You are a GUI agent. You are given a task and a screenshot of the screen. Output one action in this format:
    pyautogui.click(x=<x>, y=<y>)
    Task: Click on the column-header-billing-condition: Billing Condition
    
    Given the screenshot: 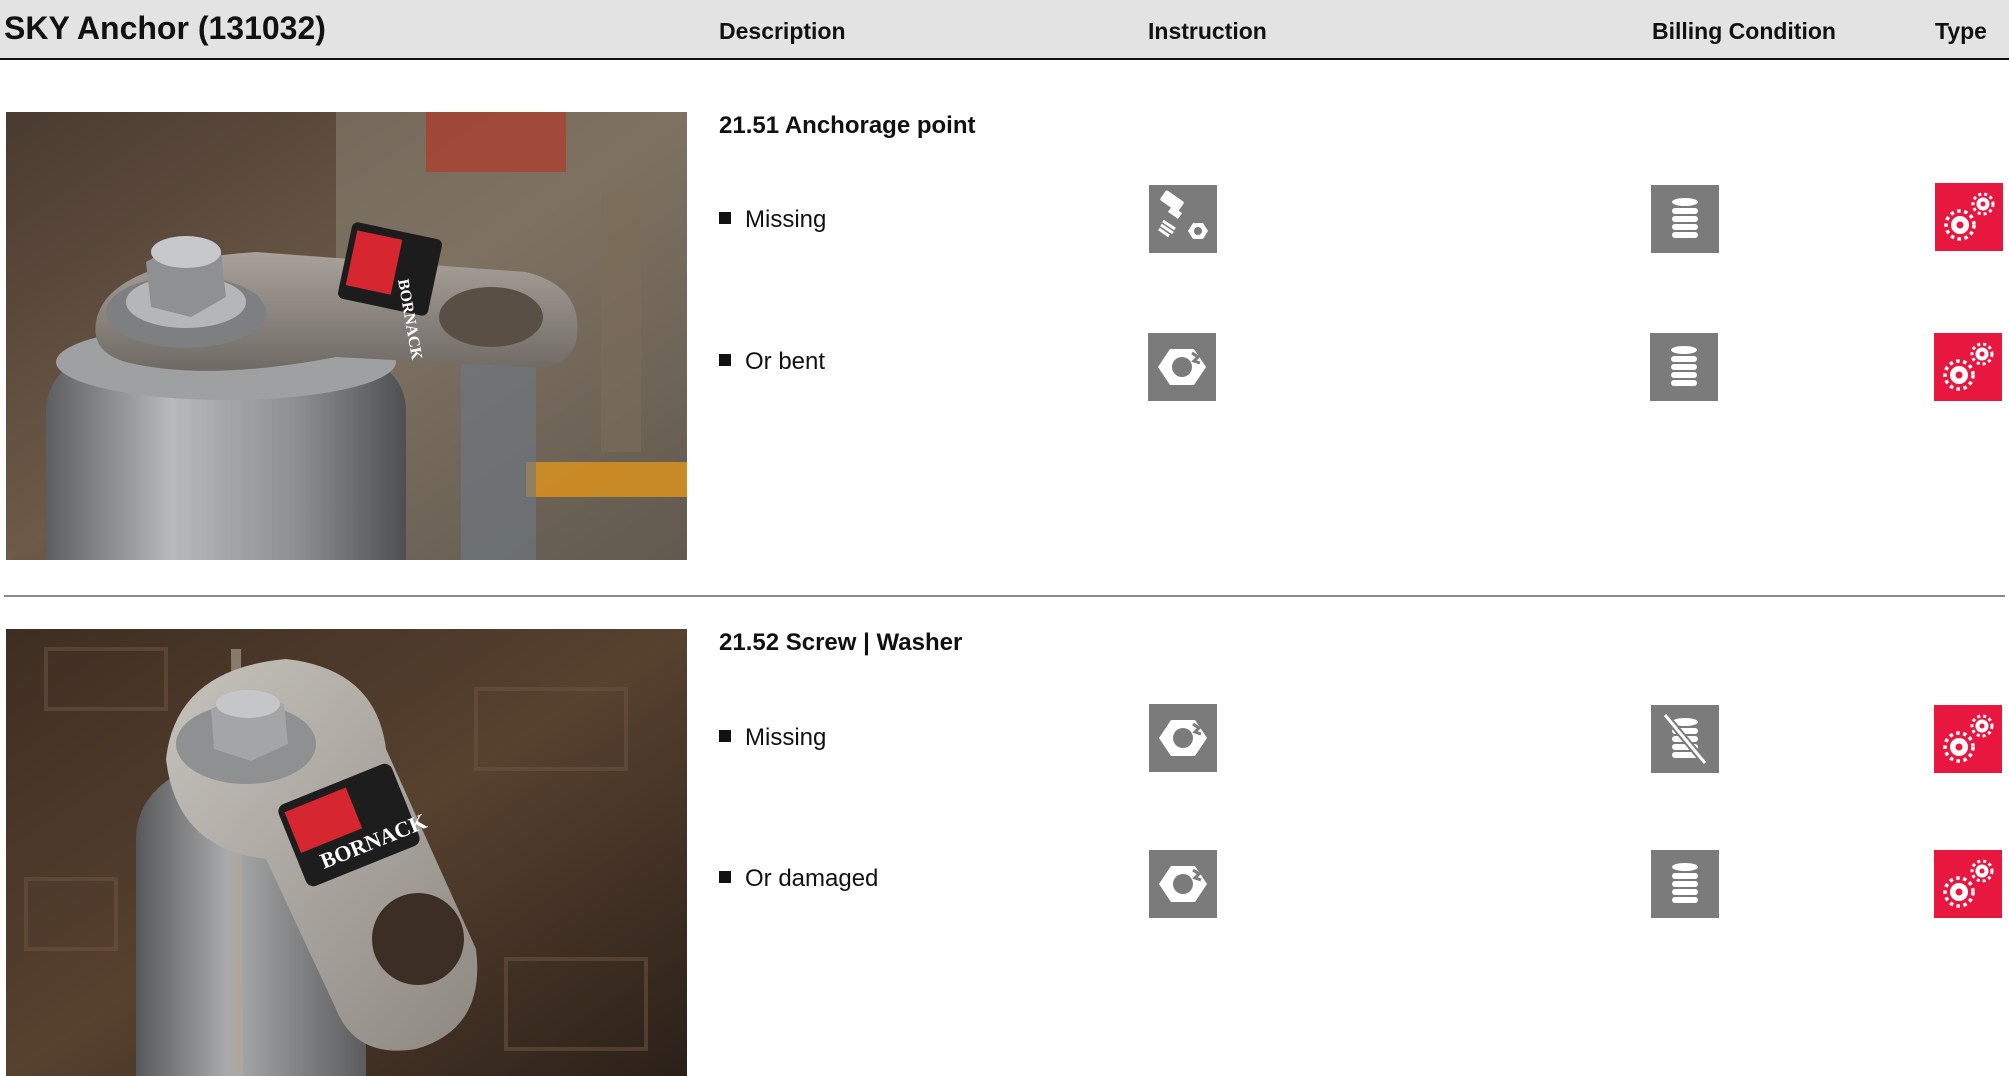 What is the action you would take?
    pyautogui.click(x=1744, y=31)
    